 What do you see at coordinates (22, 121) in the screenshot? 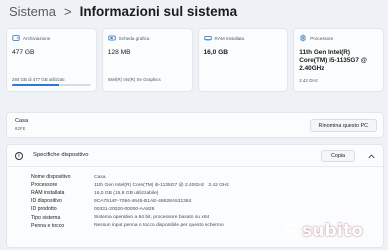
I see `device-name: Casa` at bounding box center [22, 121].